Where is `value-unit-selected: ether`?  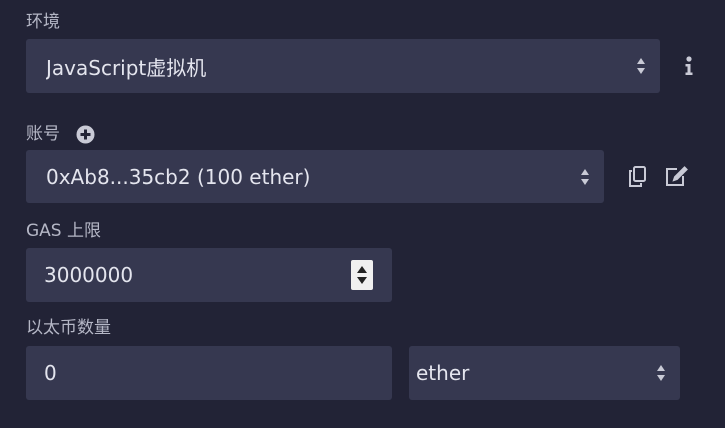 value-unit-selected: ether is located at coordinates (443, 373).